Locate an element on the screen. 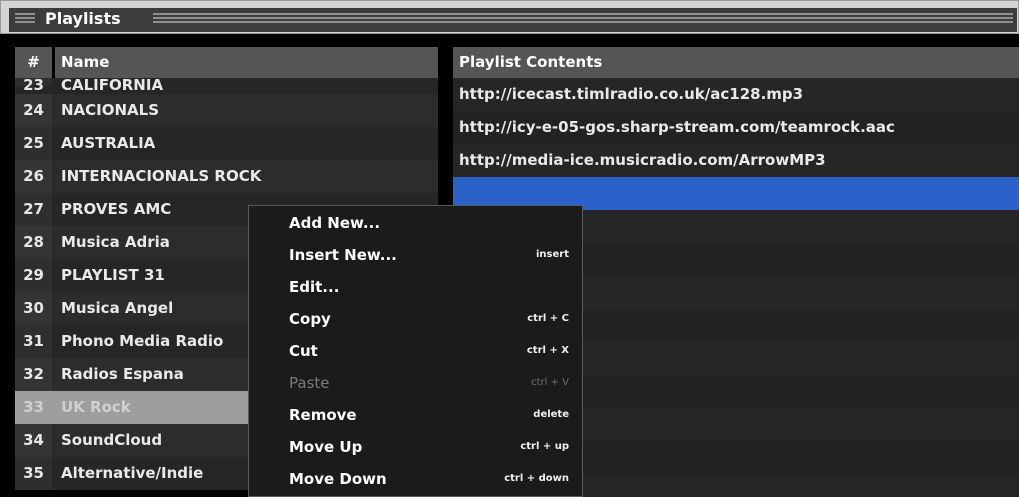 This screenshot has width=1019, height=497. menu-item-move-up: Move Up ctrl + up is located at coordinates (434, 447).